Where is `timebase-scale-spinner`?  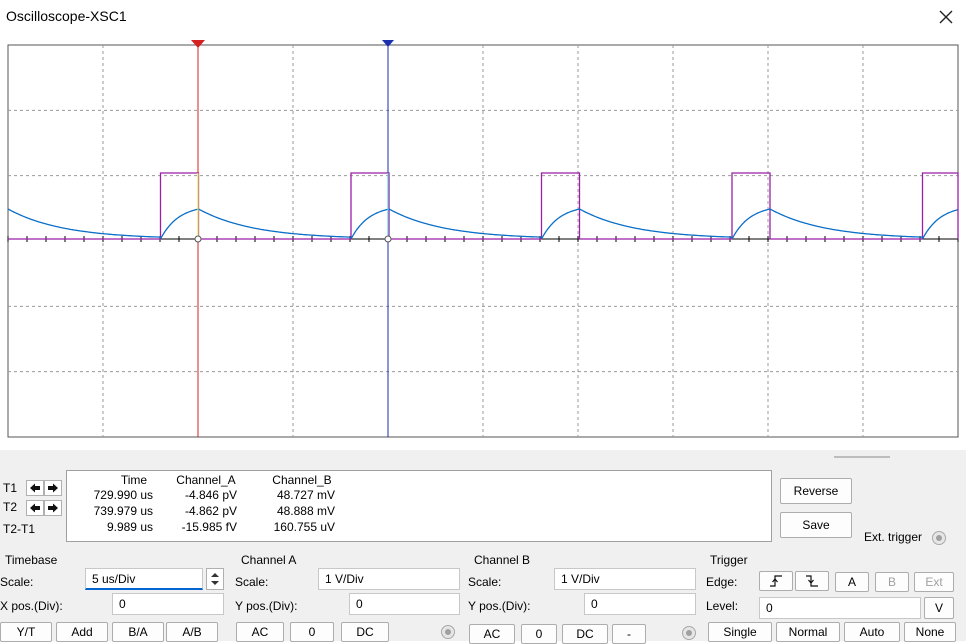 timebase-scale-spinner is located at coordinates (215, 579).